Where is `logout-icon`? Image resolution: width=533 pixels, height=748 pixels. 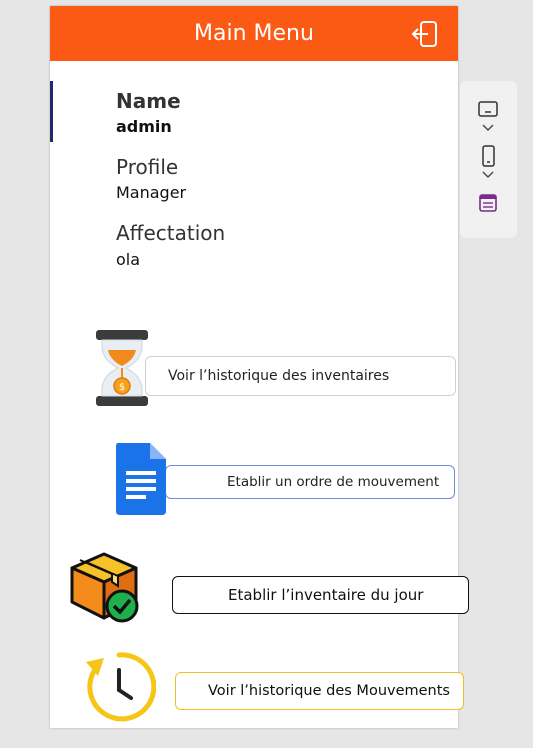
logout-icon is located at coordinates (425, 34).